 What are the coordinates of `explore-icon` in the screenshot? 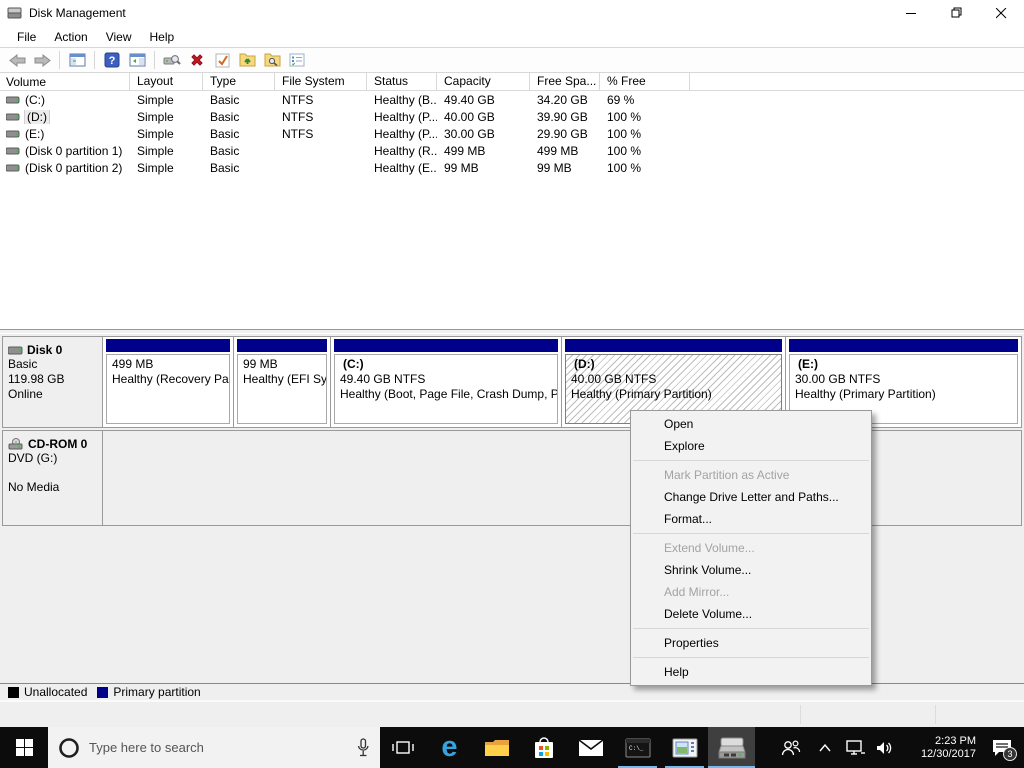 It's located at (272, 60).